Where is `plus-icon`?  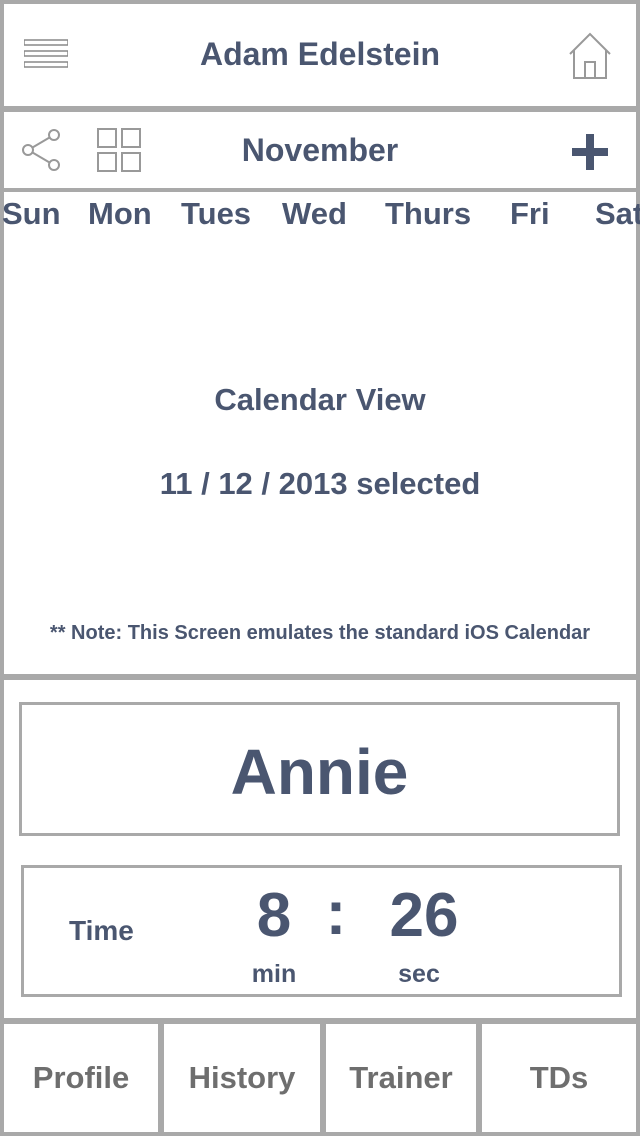 plus-icon is located at coordinates (590, 152).